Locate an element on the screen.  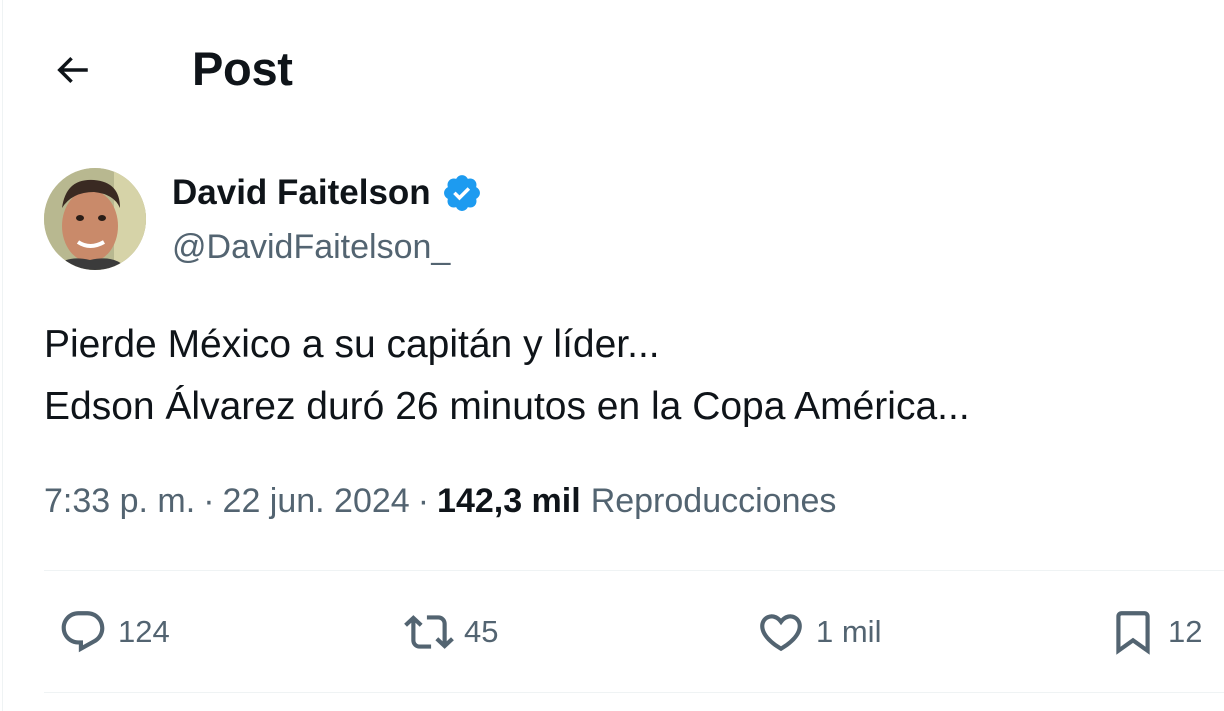
views-label: Reproducciones is located at coordinates (713, 500).